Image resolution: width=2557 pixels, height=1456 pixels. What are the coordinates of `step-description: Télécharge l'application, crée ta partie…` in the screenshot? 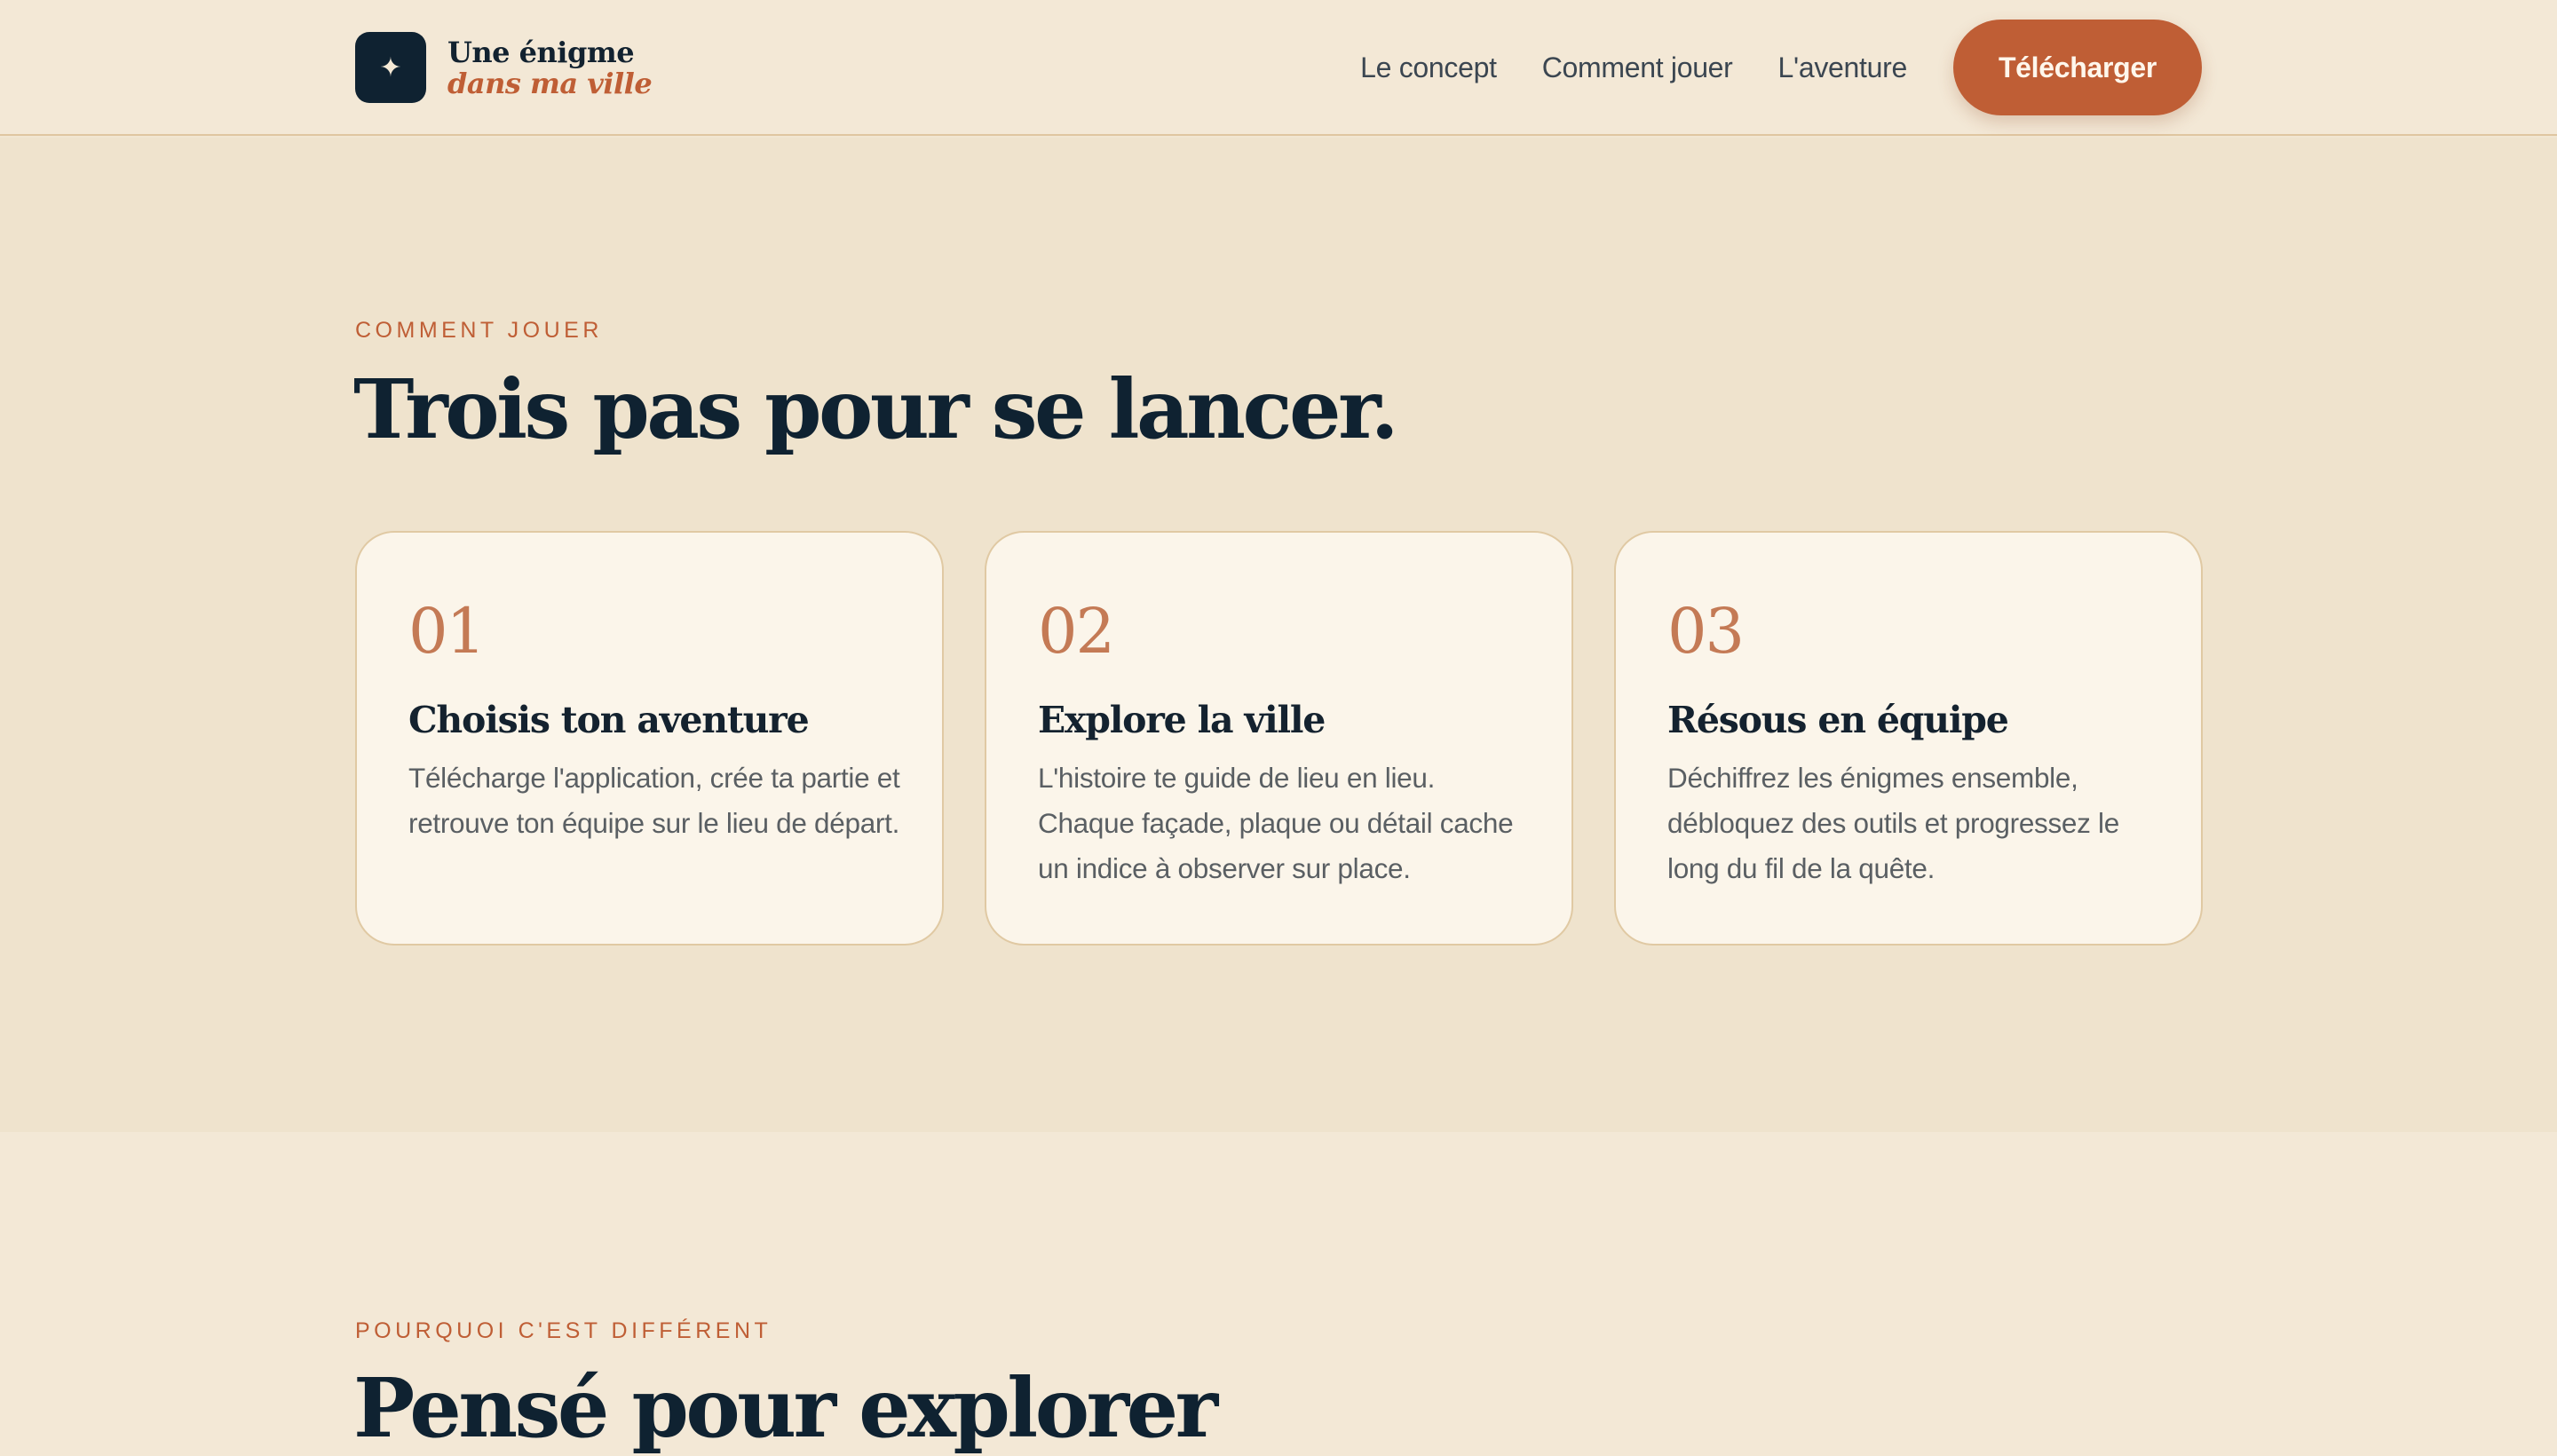 It's located at (654, 800).